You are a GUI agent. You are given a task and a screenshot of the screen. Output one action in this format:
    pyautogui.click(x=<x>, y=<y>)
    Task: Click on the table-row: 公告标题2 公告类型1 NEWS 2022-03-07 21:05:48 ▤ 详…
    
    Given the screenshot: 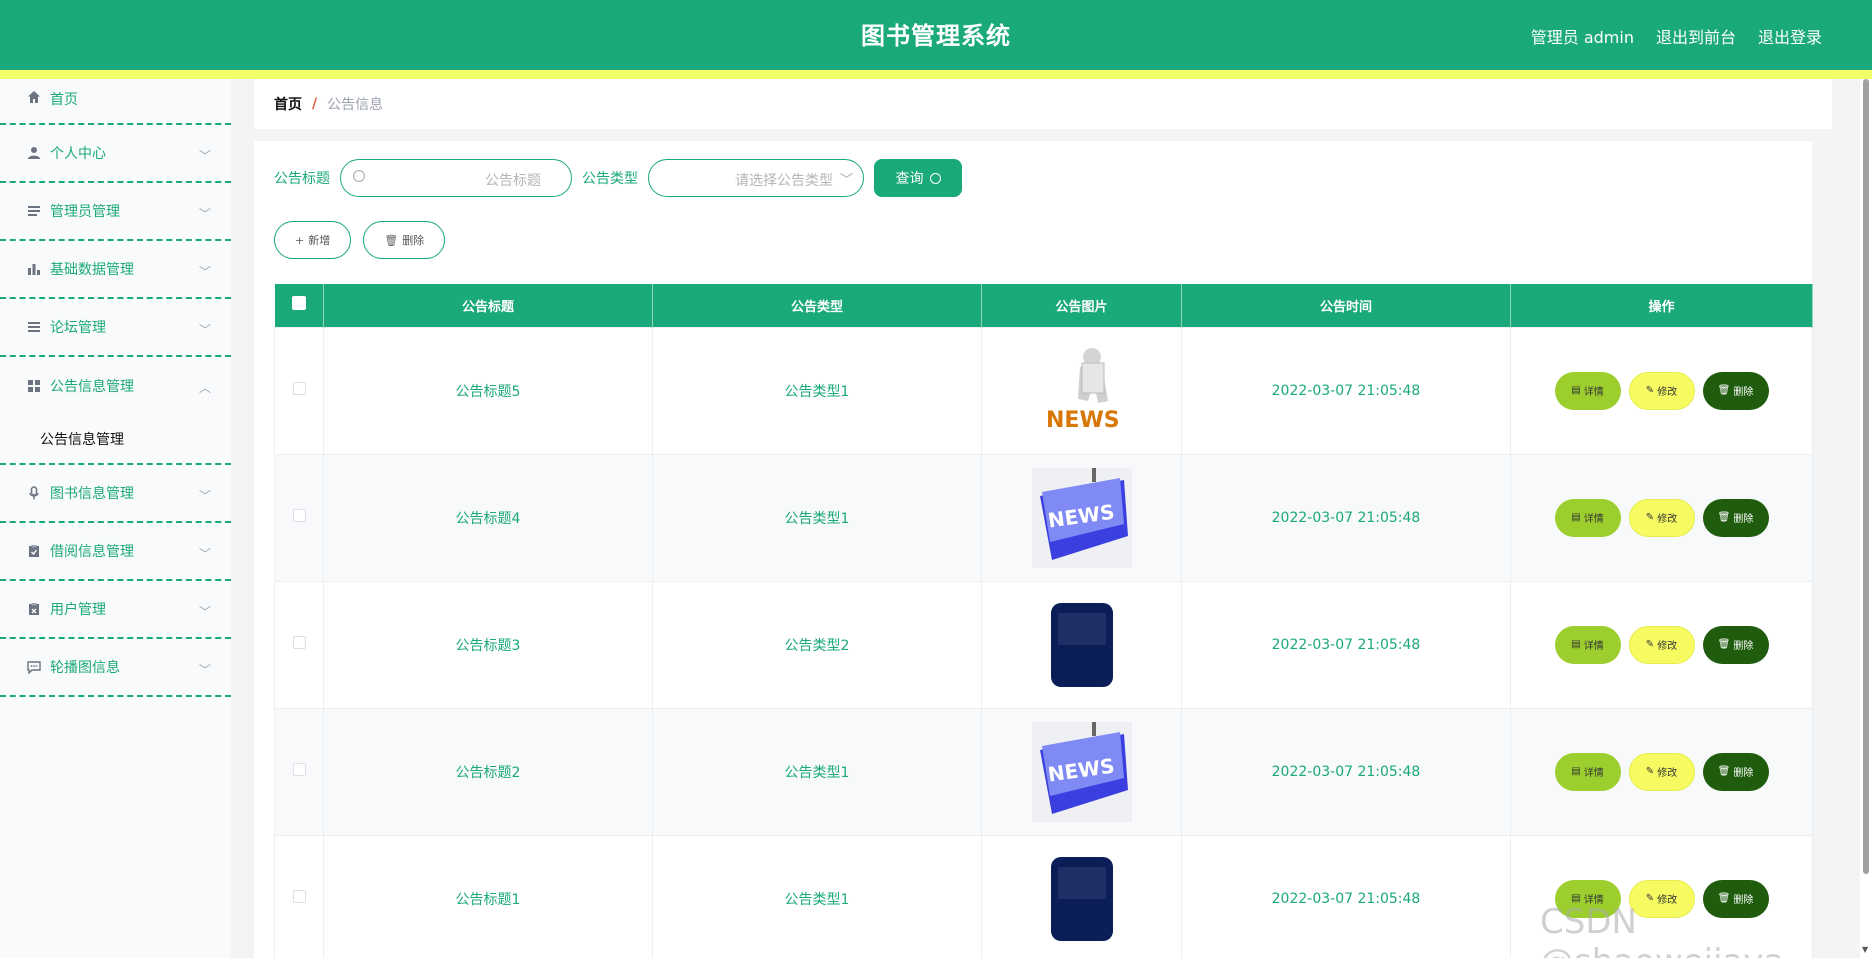 What is the action you would take?
    pyautogui.click(x=1043, y=771)
    